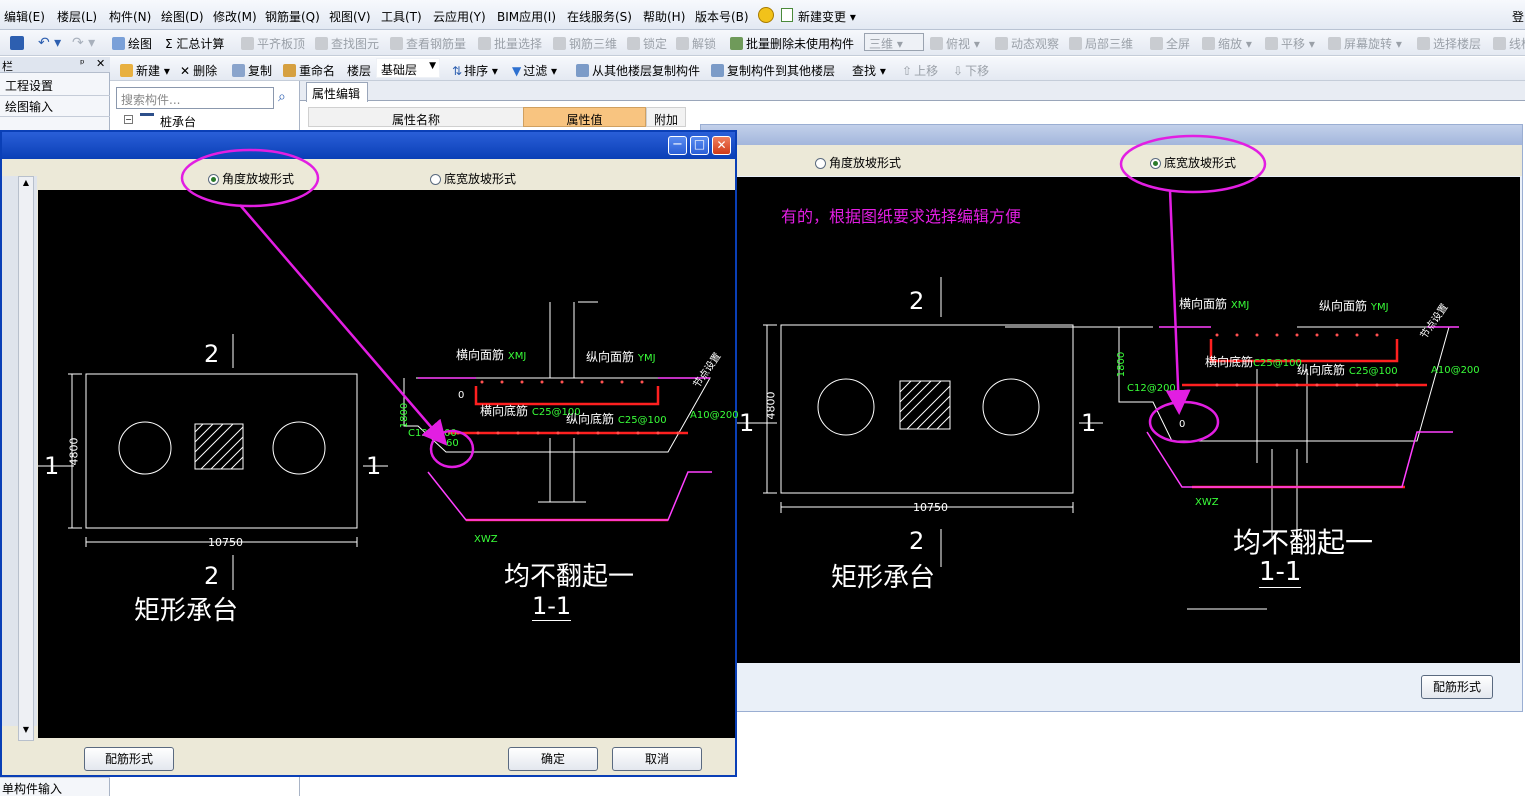 The width and height of the screenshot is (1525, 797). Describe the element at coordinates (1184, 422) in the screenshot. I see `highlight-ellipse-width-value` at that location.